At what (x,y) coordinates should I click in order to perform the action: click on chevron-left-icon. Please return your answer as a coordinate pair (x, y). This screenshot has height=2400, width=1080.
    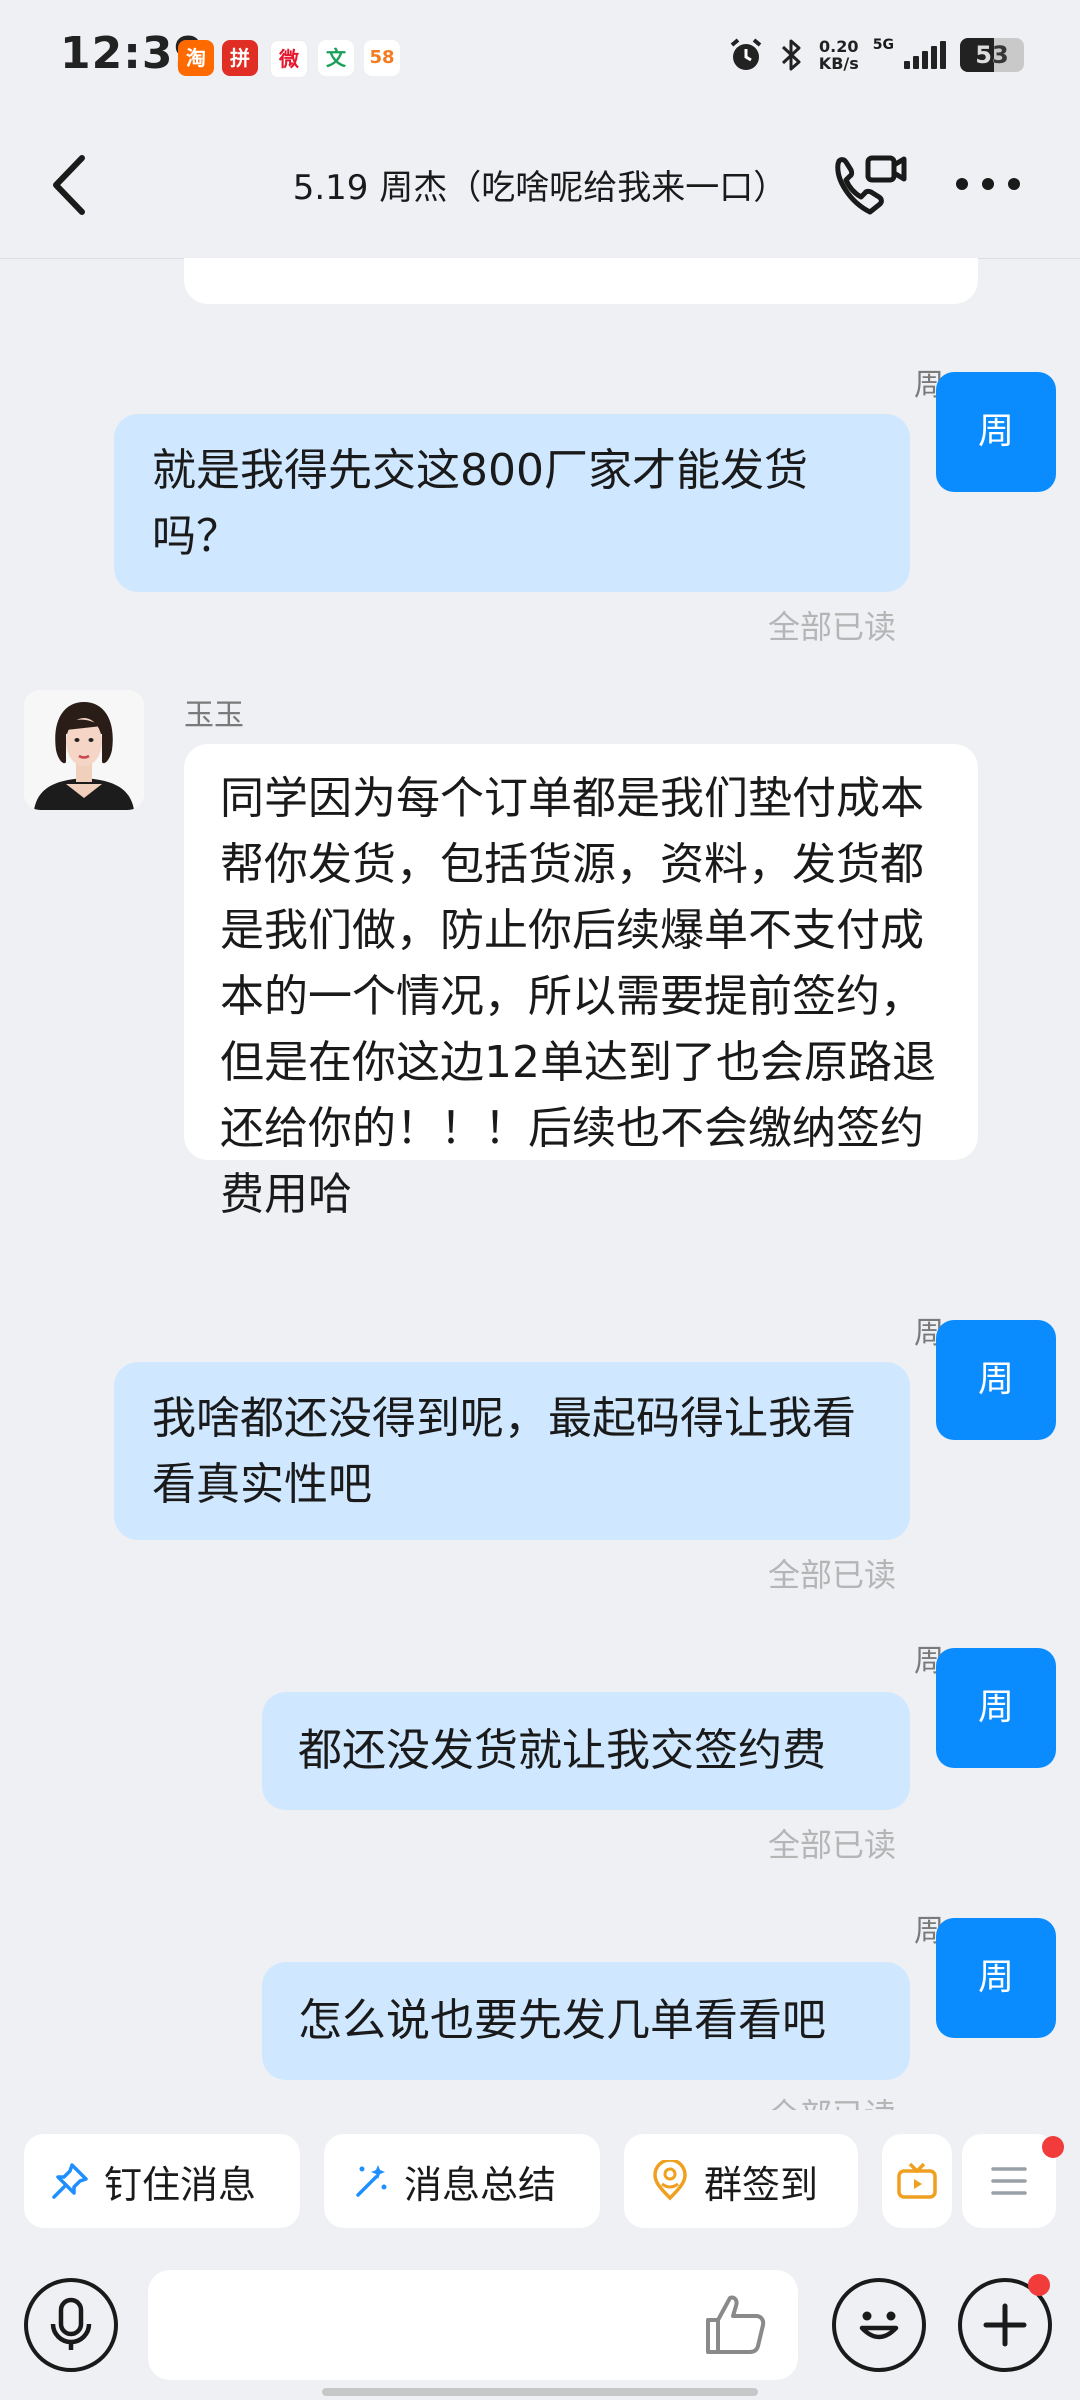
    Looking at the image, I should click on (69, 185).